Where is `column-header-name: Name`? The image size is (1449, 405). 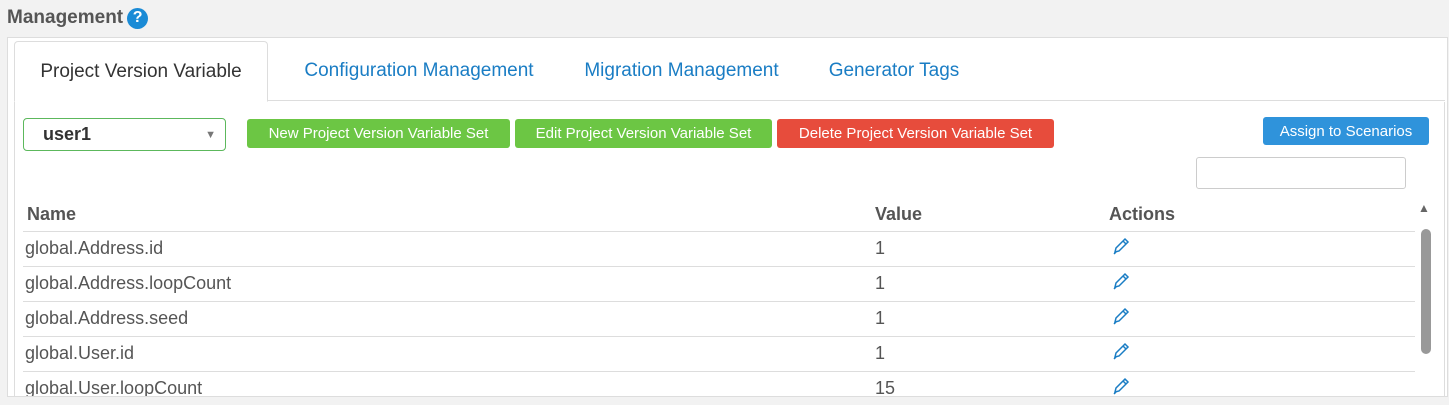 column-header-name: Name is located at coordinates (449, 215).